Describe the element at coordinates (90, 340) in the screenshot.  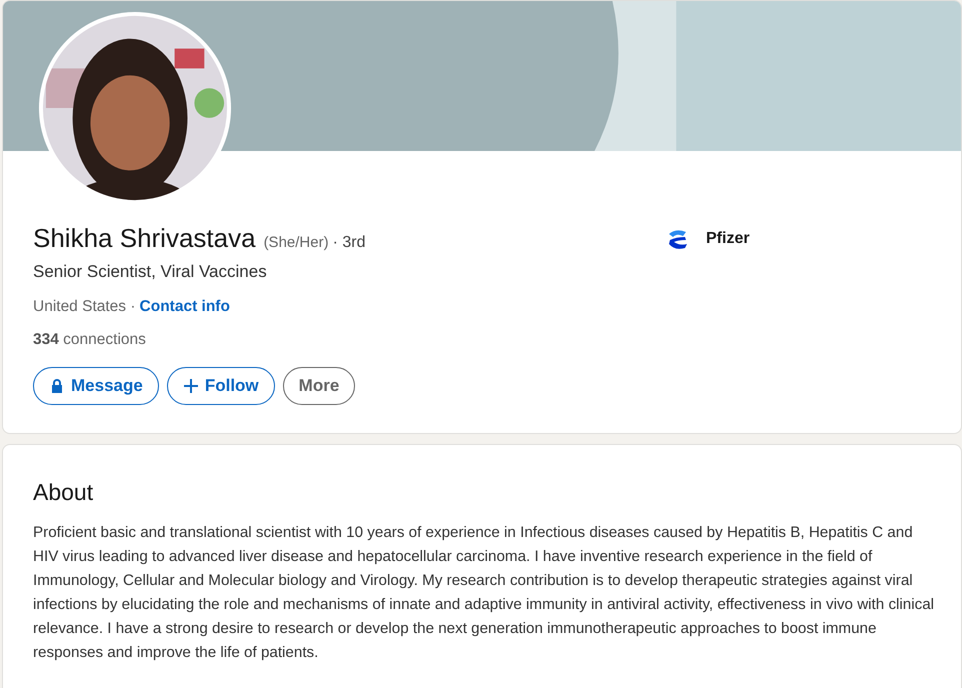
I see `connections-count: 334 connections` at that location.